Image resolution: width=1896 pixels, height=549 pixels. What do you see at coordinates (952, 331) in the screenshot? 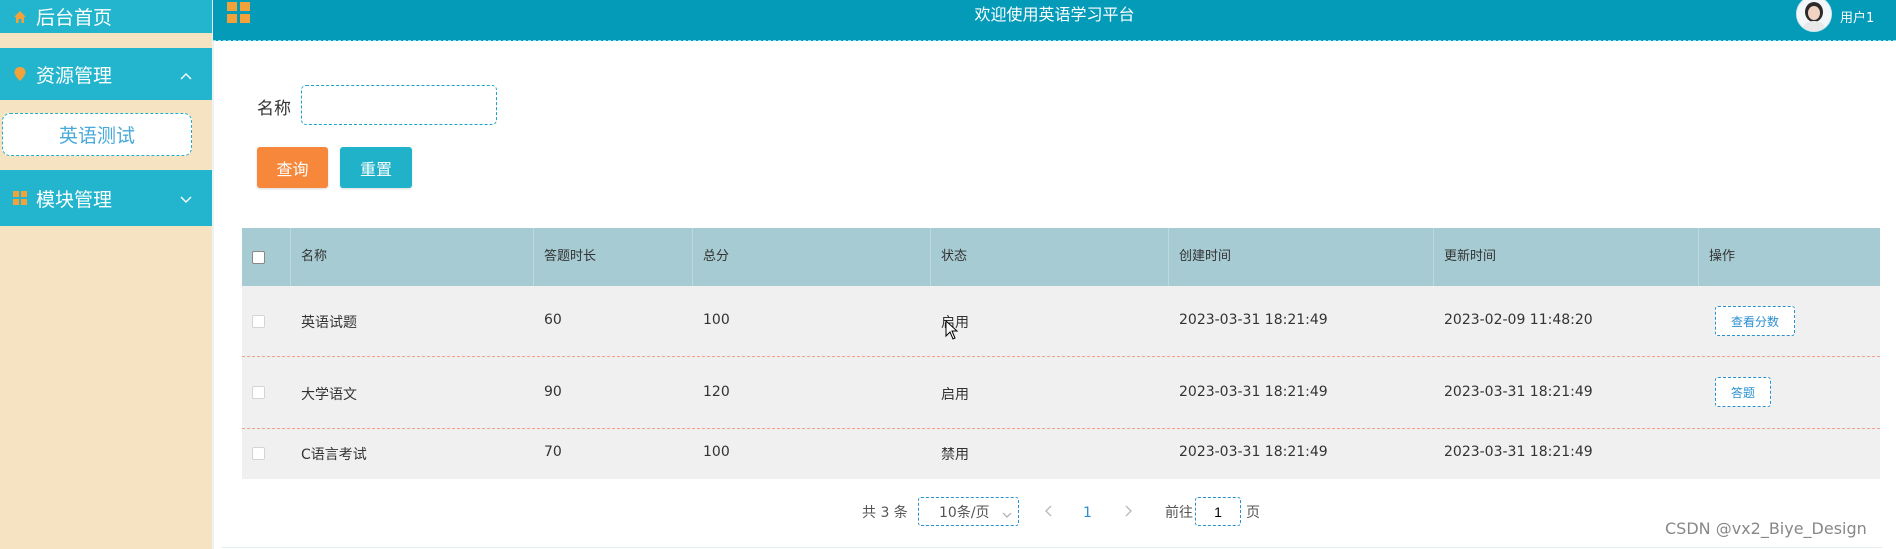
I see `mouse-cursor-icon` at bounding box center [952, 331].